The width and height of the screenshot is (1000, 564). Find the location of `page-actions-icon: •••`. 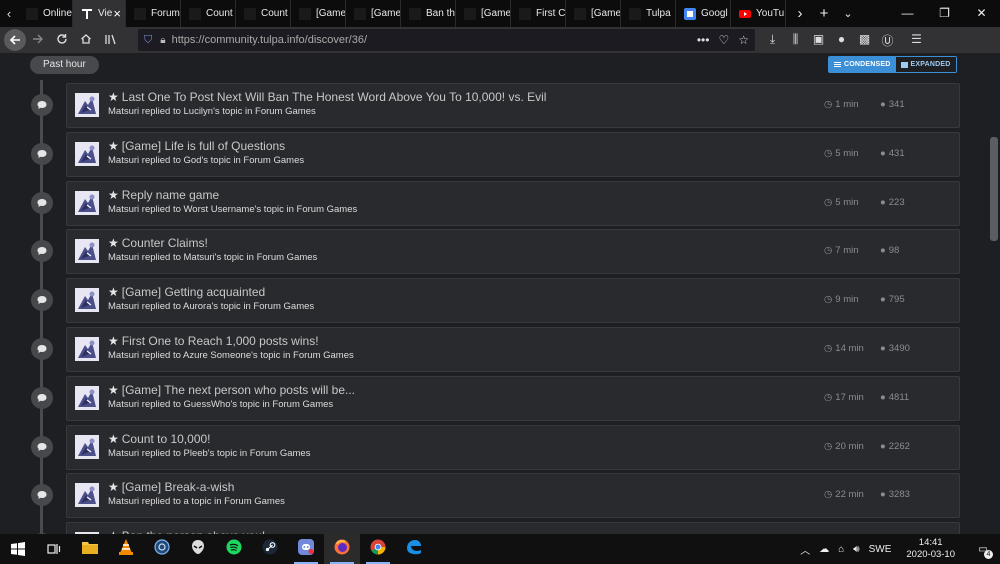

page-actions-icon: ••• is located at coordinates (703, 40).